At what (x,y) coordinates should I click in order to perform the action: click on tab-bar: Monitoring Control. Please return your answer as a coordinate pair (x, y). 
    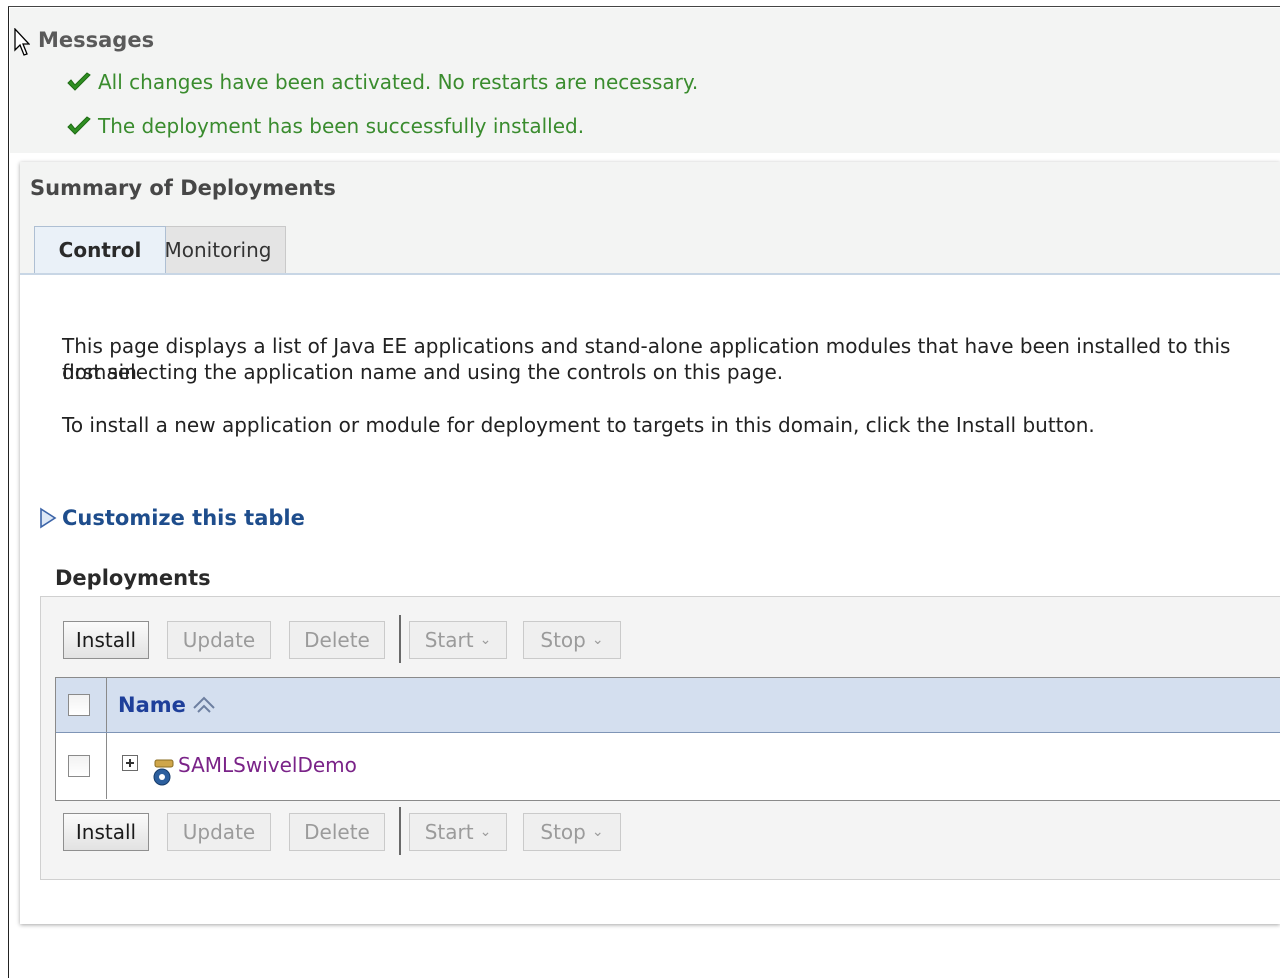
    Looking at the image, I should click on (650, 243).